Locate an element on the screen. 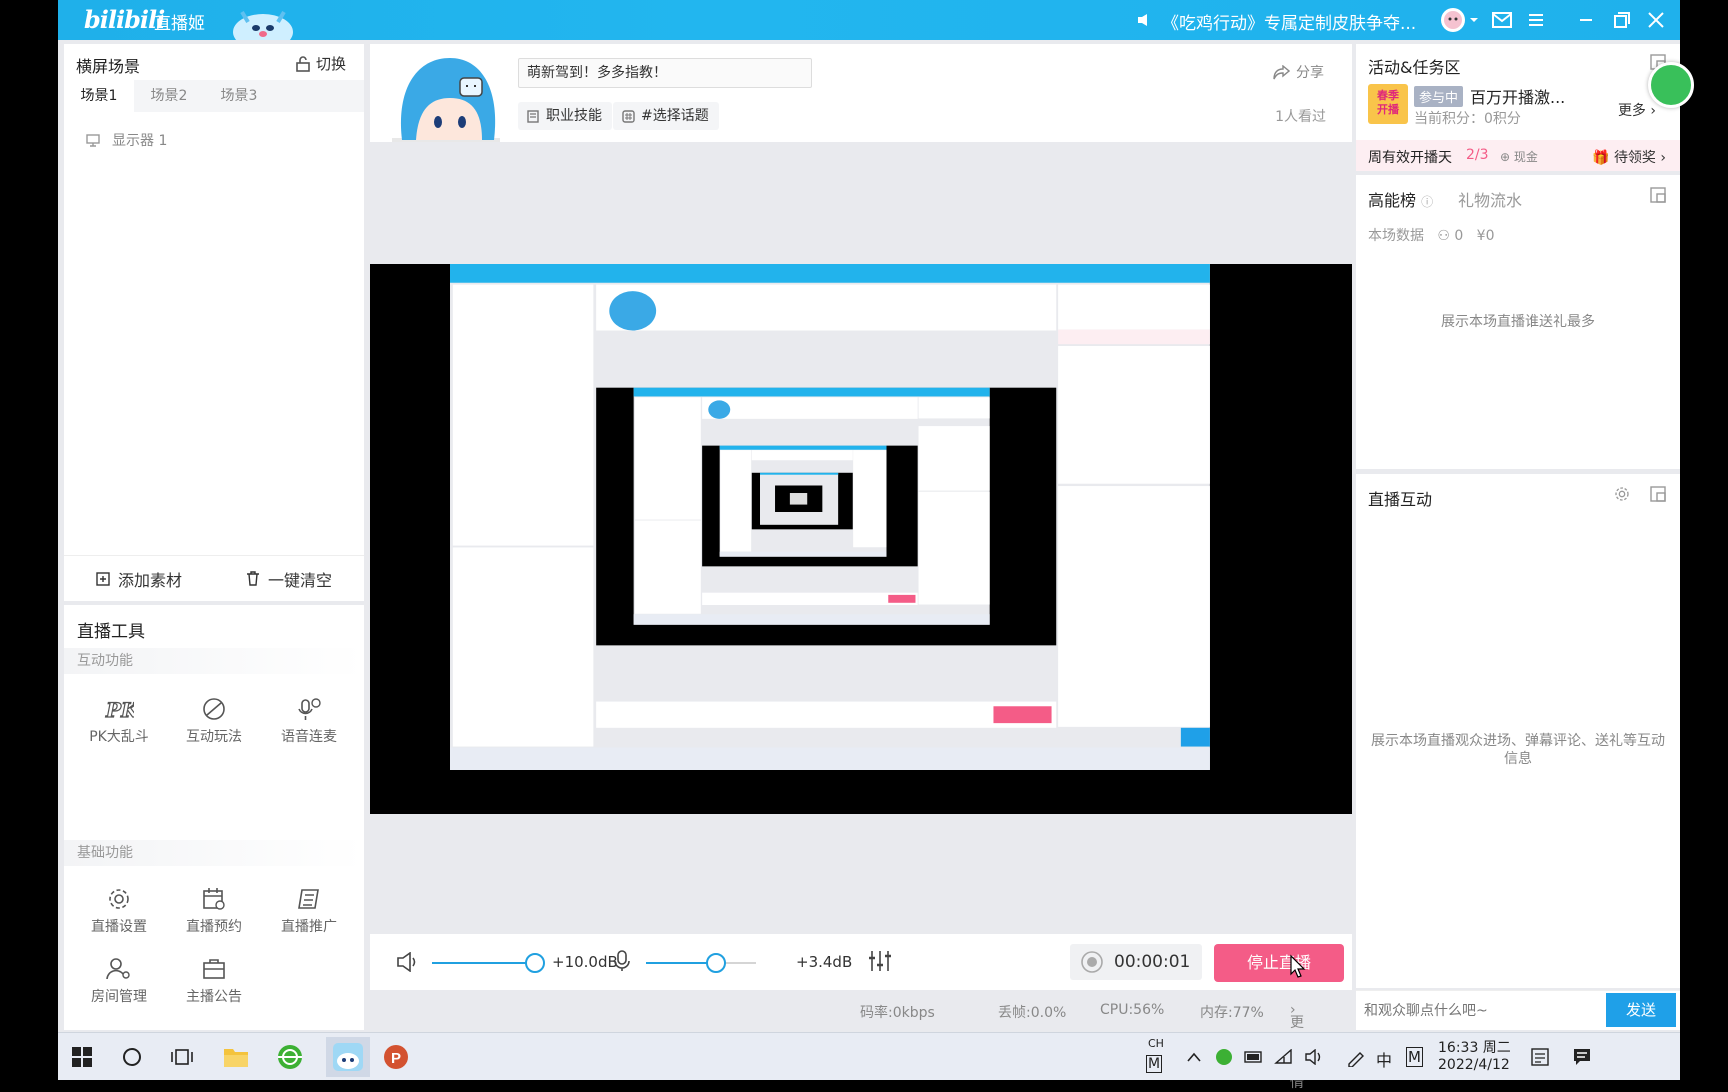 This screenshot has width=1728, height=1092. weekly-live-days: 周有效开播天 2/3 ⊕ 现金 🎁 待领奖 › is located at coordinates (1518, 155).